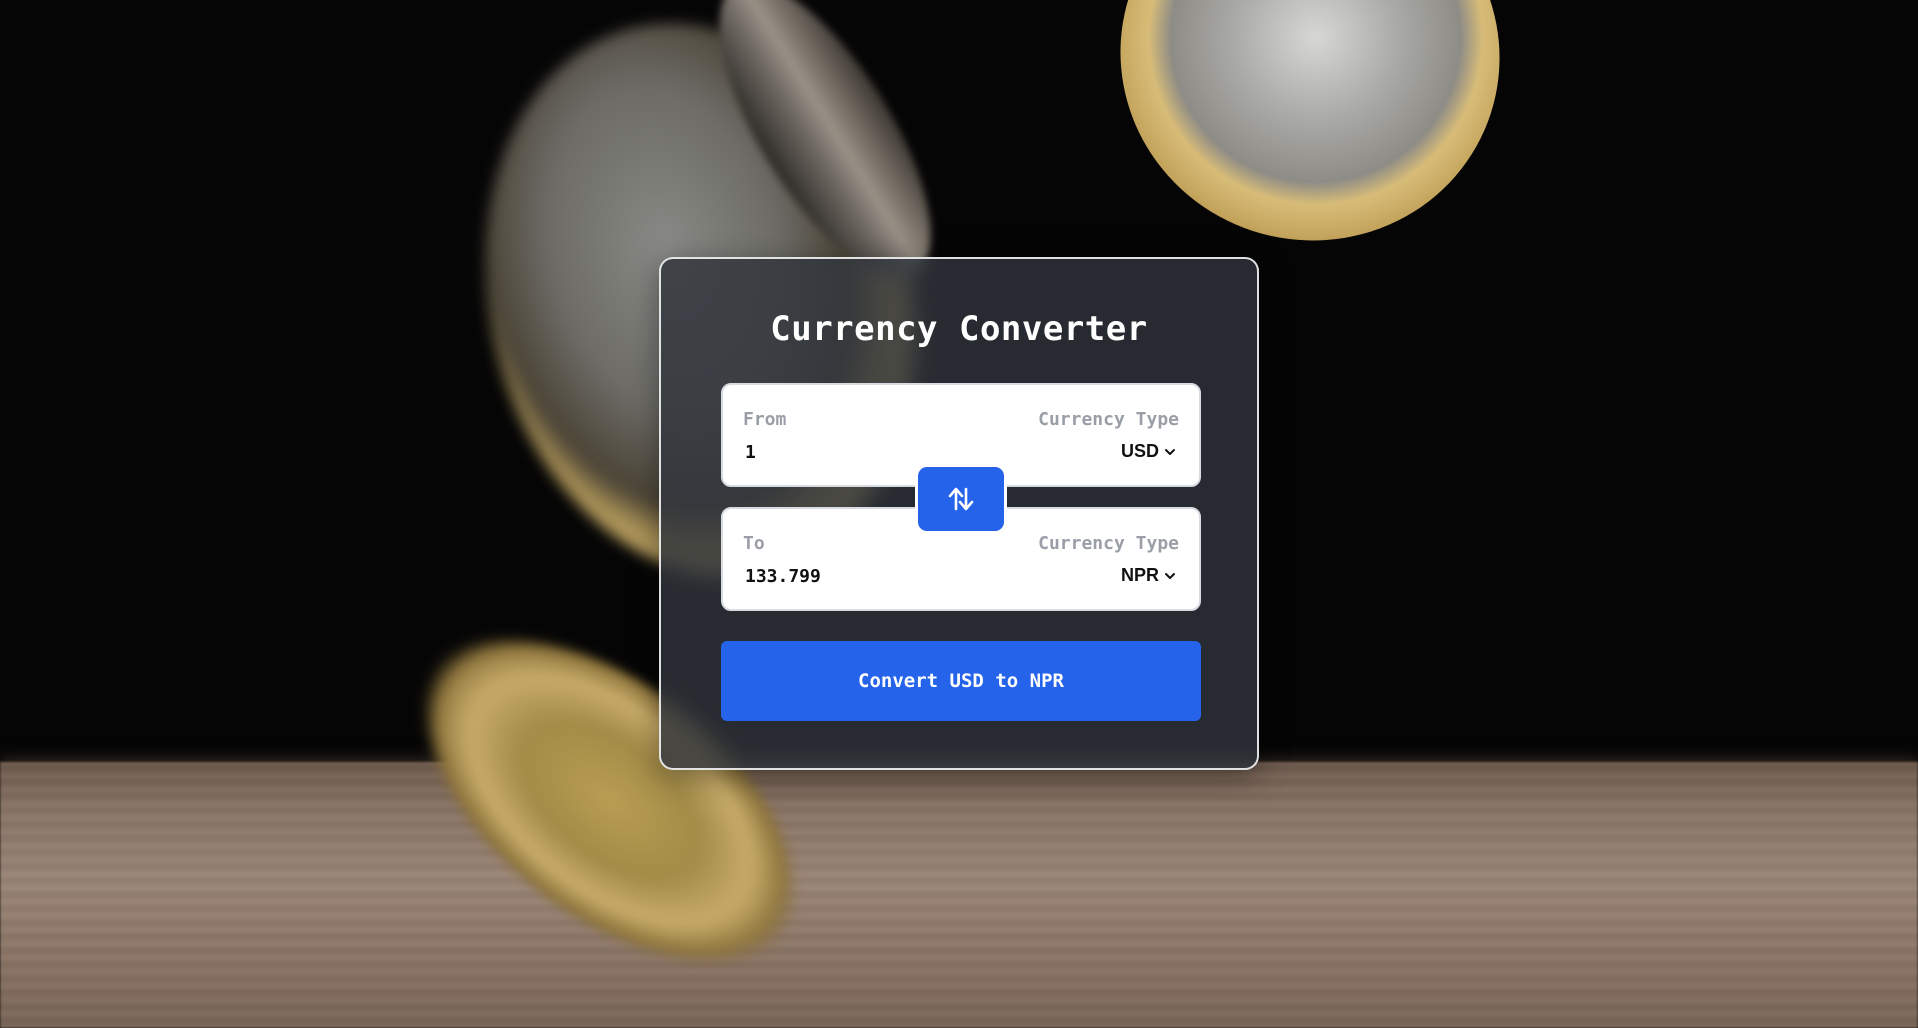 This screenshot has height=1028, width=1918. What do you see at coordinates (1310, 145) in the screenshot?
I see `coin-image` at bounding box center [1310, 145].